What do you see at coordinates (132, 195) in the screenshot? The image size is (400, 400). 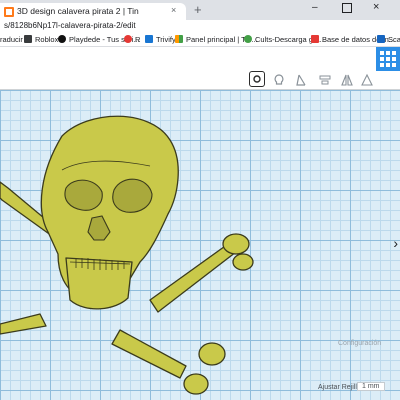 I see `right-eye-socket` at bounding box center [132, 195].